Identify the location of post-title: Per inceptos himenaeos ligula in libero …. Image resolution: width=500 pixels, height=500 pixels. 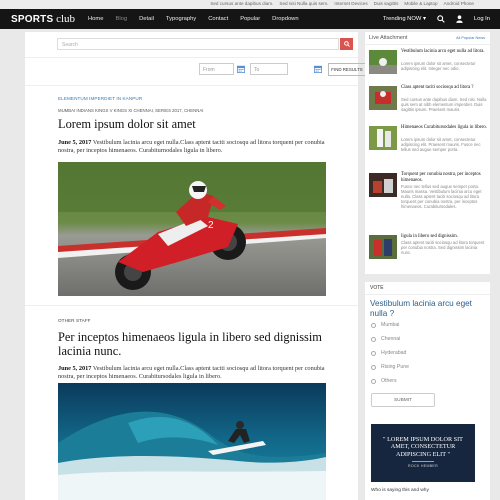
(193, 344).